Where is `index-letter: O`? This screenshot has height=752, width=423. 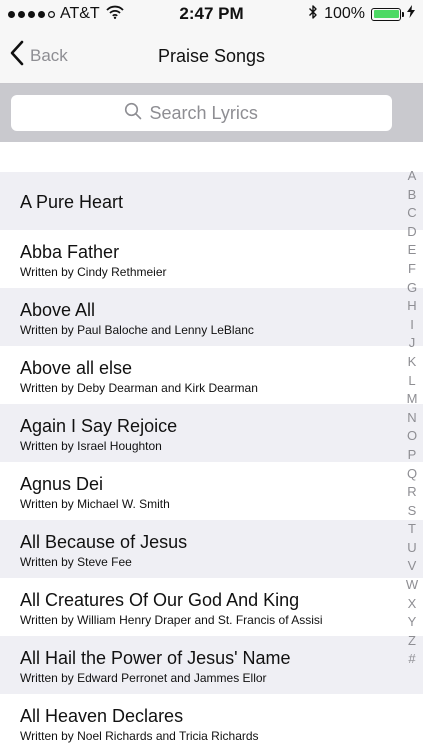 index-letter: O is located at coordinates (412, 436).